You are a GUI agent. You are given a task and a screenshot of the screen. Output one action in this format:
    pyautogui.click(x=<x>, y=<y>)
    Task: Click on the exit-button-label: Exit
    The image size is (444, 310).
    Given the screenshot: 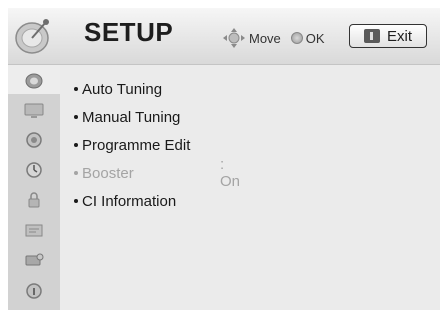 What is the action you would take?
    pyautogui.click(x=399, y=36)
    